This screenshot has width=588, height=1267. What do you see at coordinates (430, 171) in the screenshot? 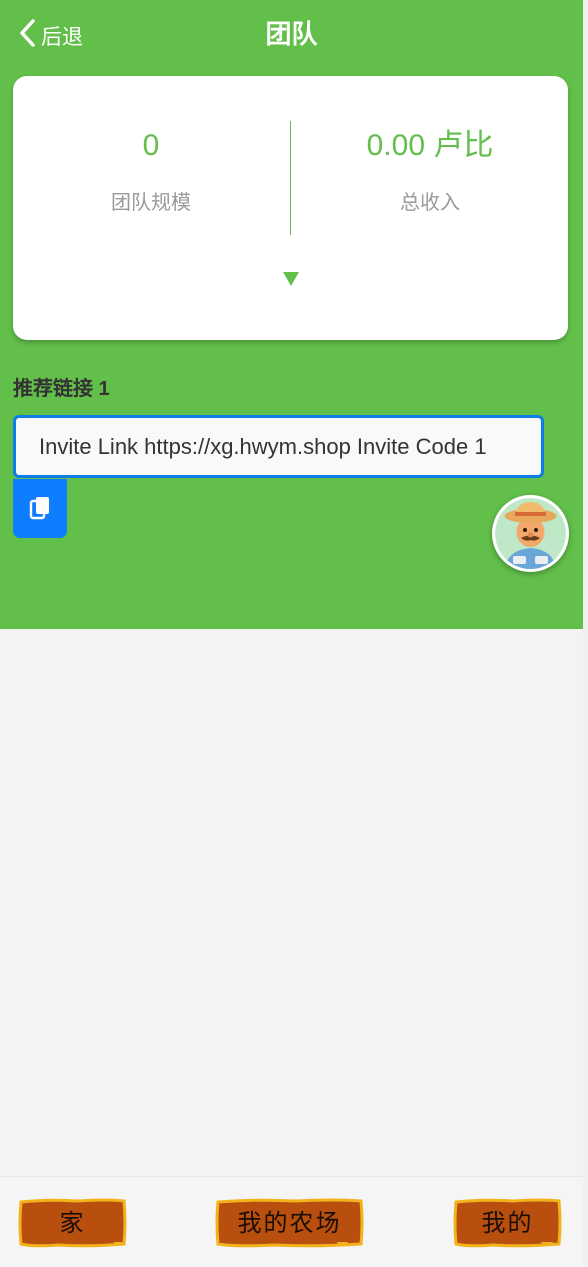
I see `total-income-stat: 0.00 卢比 总收入` at bounding box center [430, 171].